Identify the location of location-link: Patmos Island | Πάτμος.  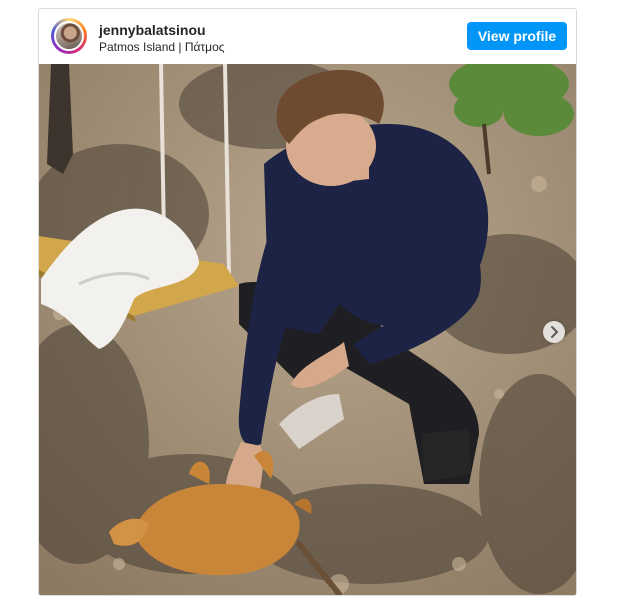
(162, 47).